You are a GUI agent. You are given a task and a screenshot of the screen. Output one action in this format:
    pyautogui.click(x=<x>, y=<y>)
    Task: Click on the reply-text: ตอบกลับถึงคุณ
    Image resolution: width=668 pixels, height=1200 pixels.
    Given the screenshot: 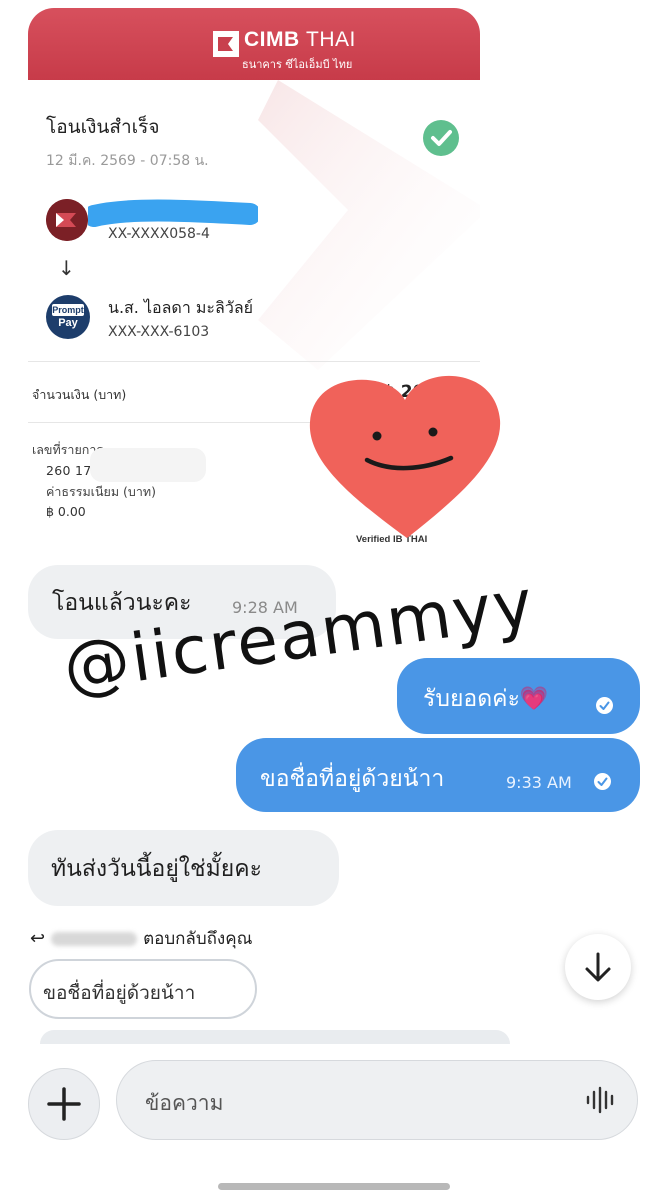 What is the action you would take?
    pyautogui.click(x=198, y=939)
    